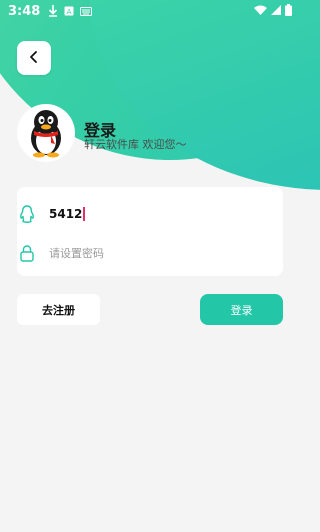  I want to click on chevron-left-icon, so click(34, 58).